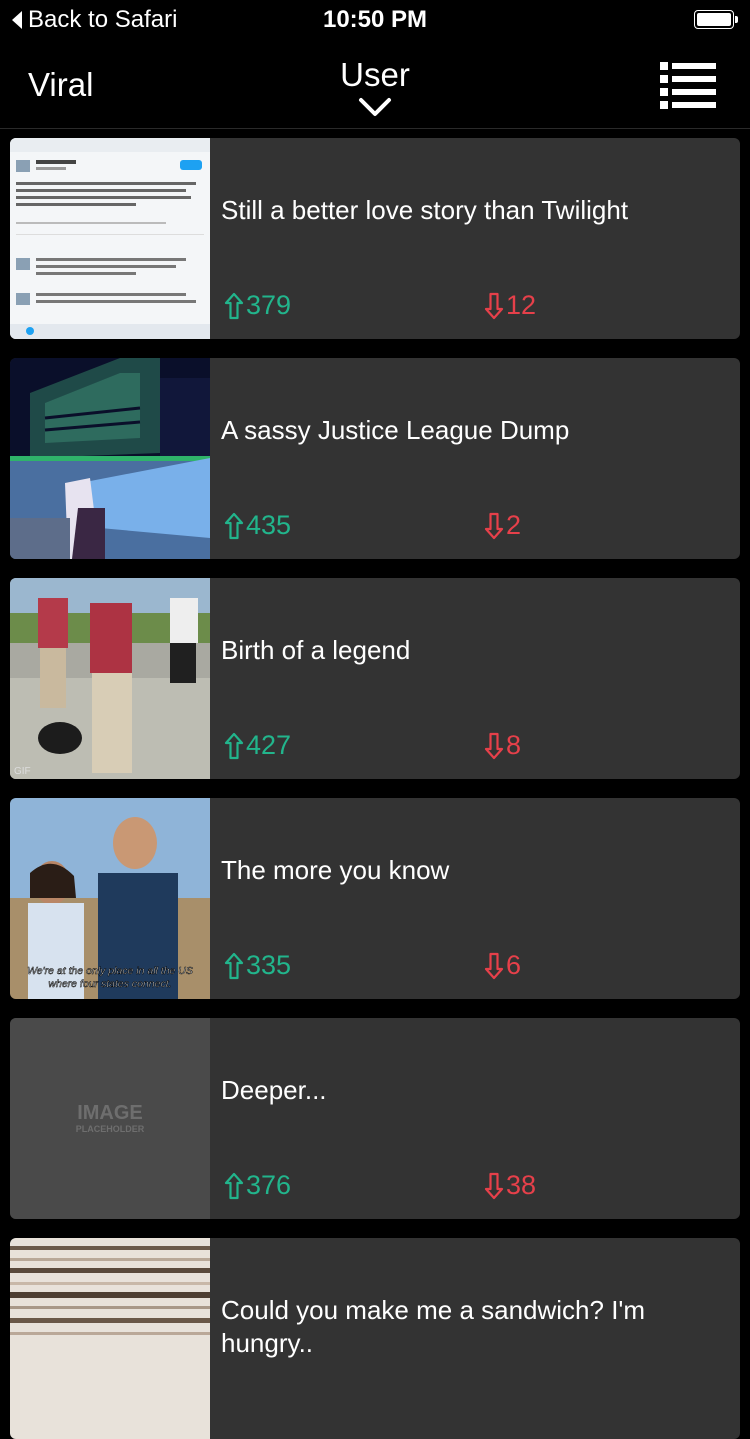 The width and height of the screenshot is (750, 1439). I want to click on post-card: GIF Birth of a legend 427 8, so click(375, 678).